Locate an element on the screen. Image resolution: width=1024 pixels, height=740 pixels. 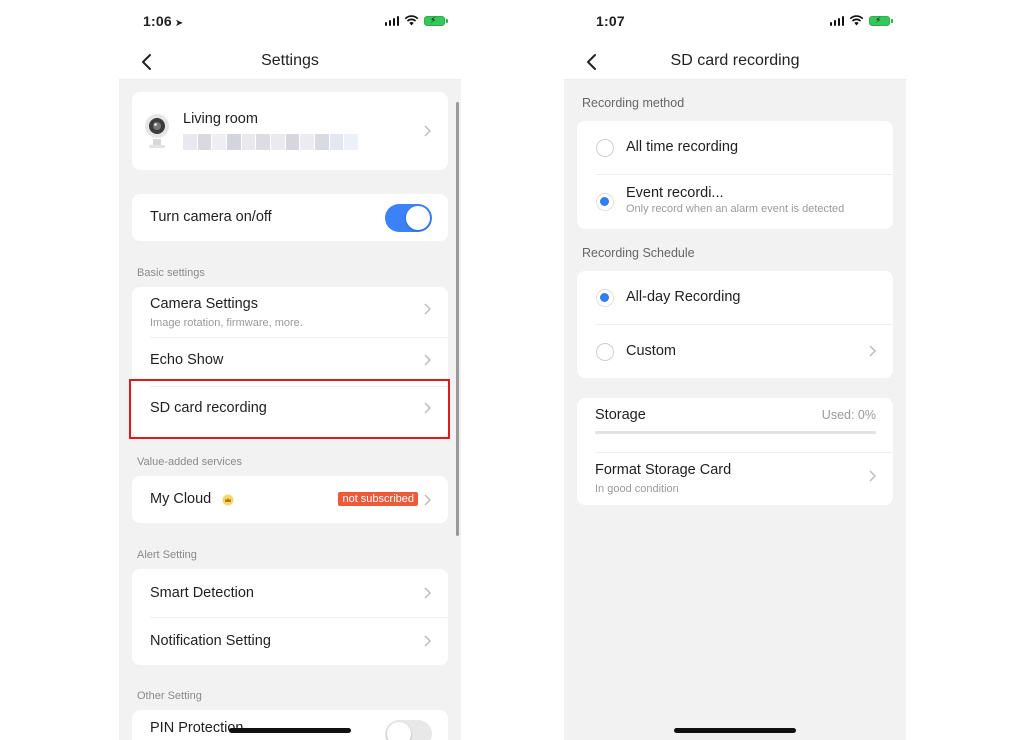
my-cloud-row: My Cloud not subscribed is located at coordinates (290, 499).